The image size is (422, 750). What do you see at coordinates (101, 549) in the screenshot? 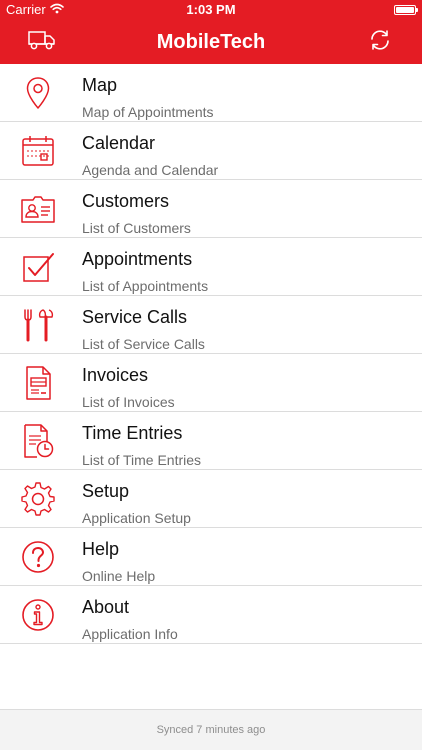
I see `menu-item-title: Help` at bounding box center [101, 549].